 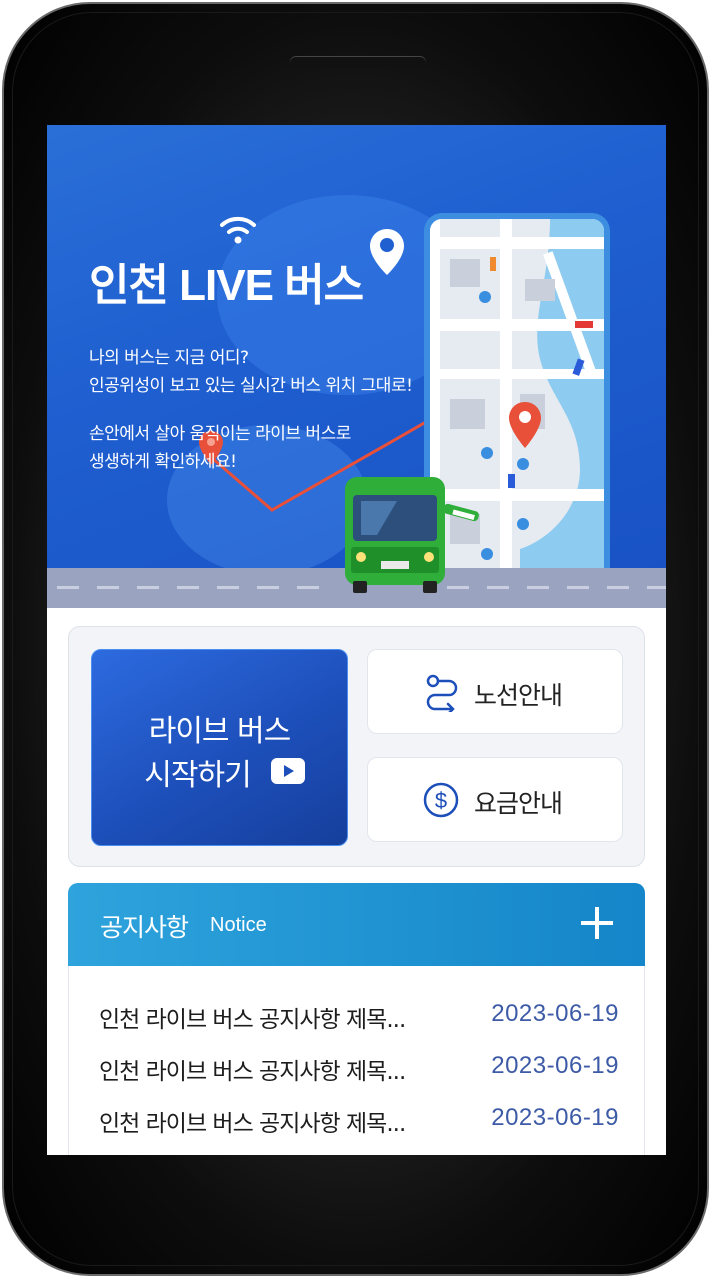 What do you see at coordinates (518, 695) in the screenshot?
I see `route-info-label: 노선안내` at bounding box center [518, 695].